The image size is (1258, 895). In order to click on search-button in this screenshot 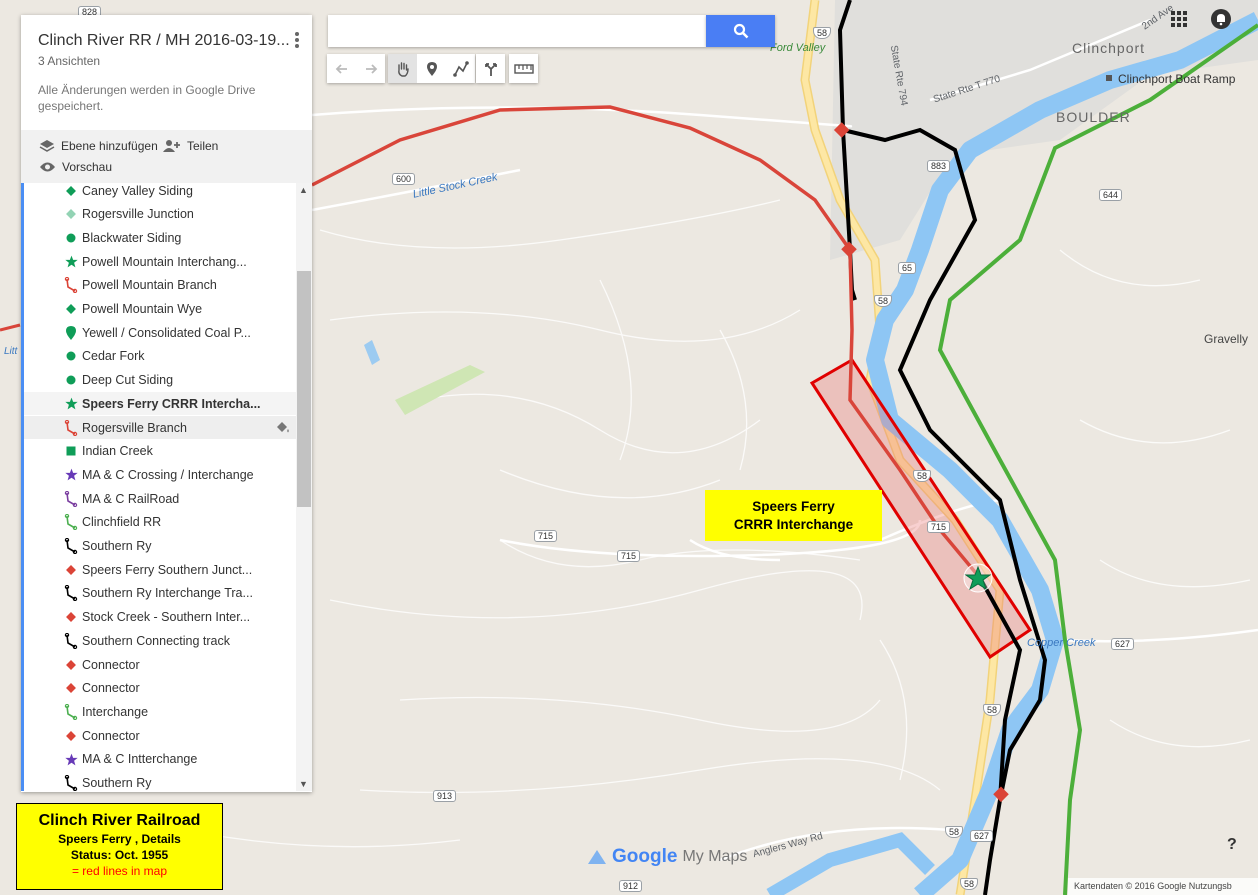, I will do `click(740, 31)`.